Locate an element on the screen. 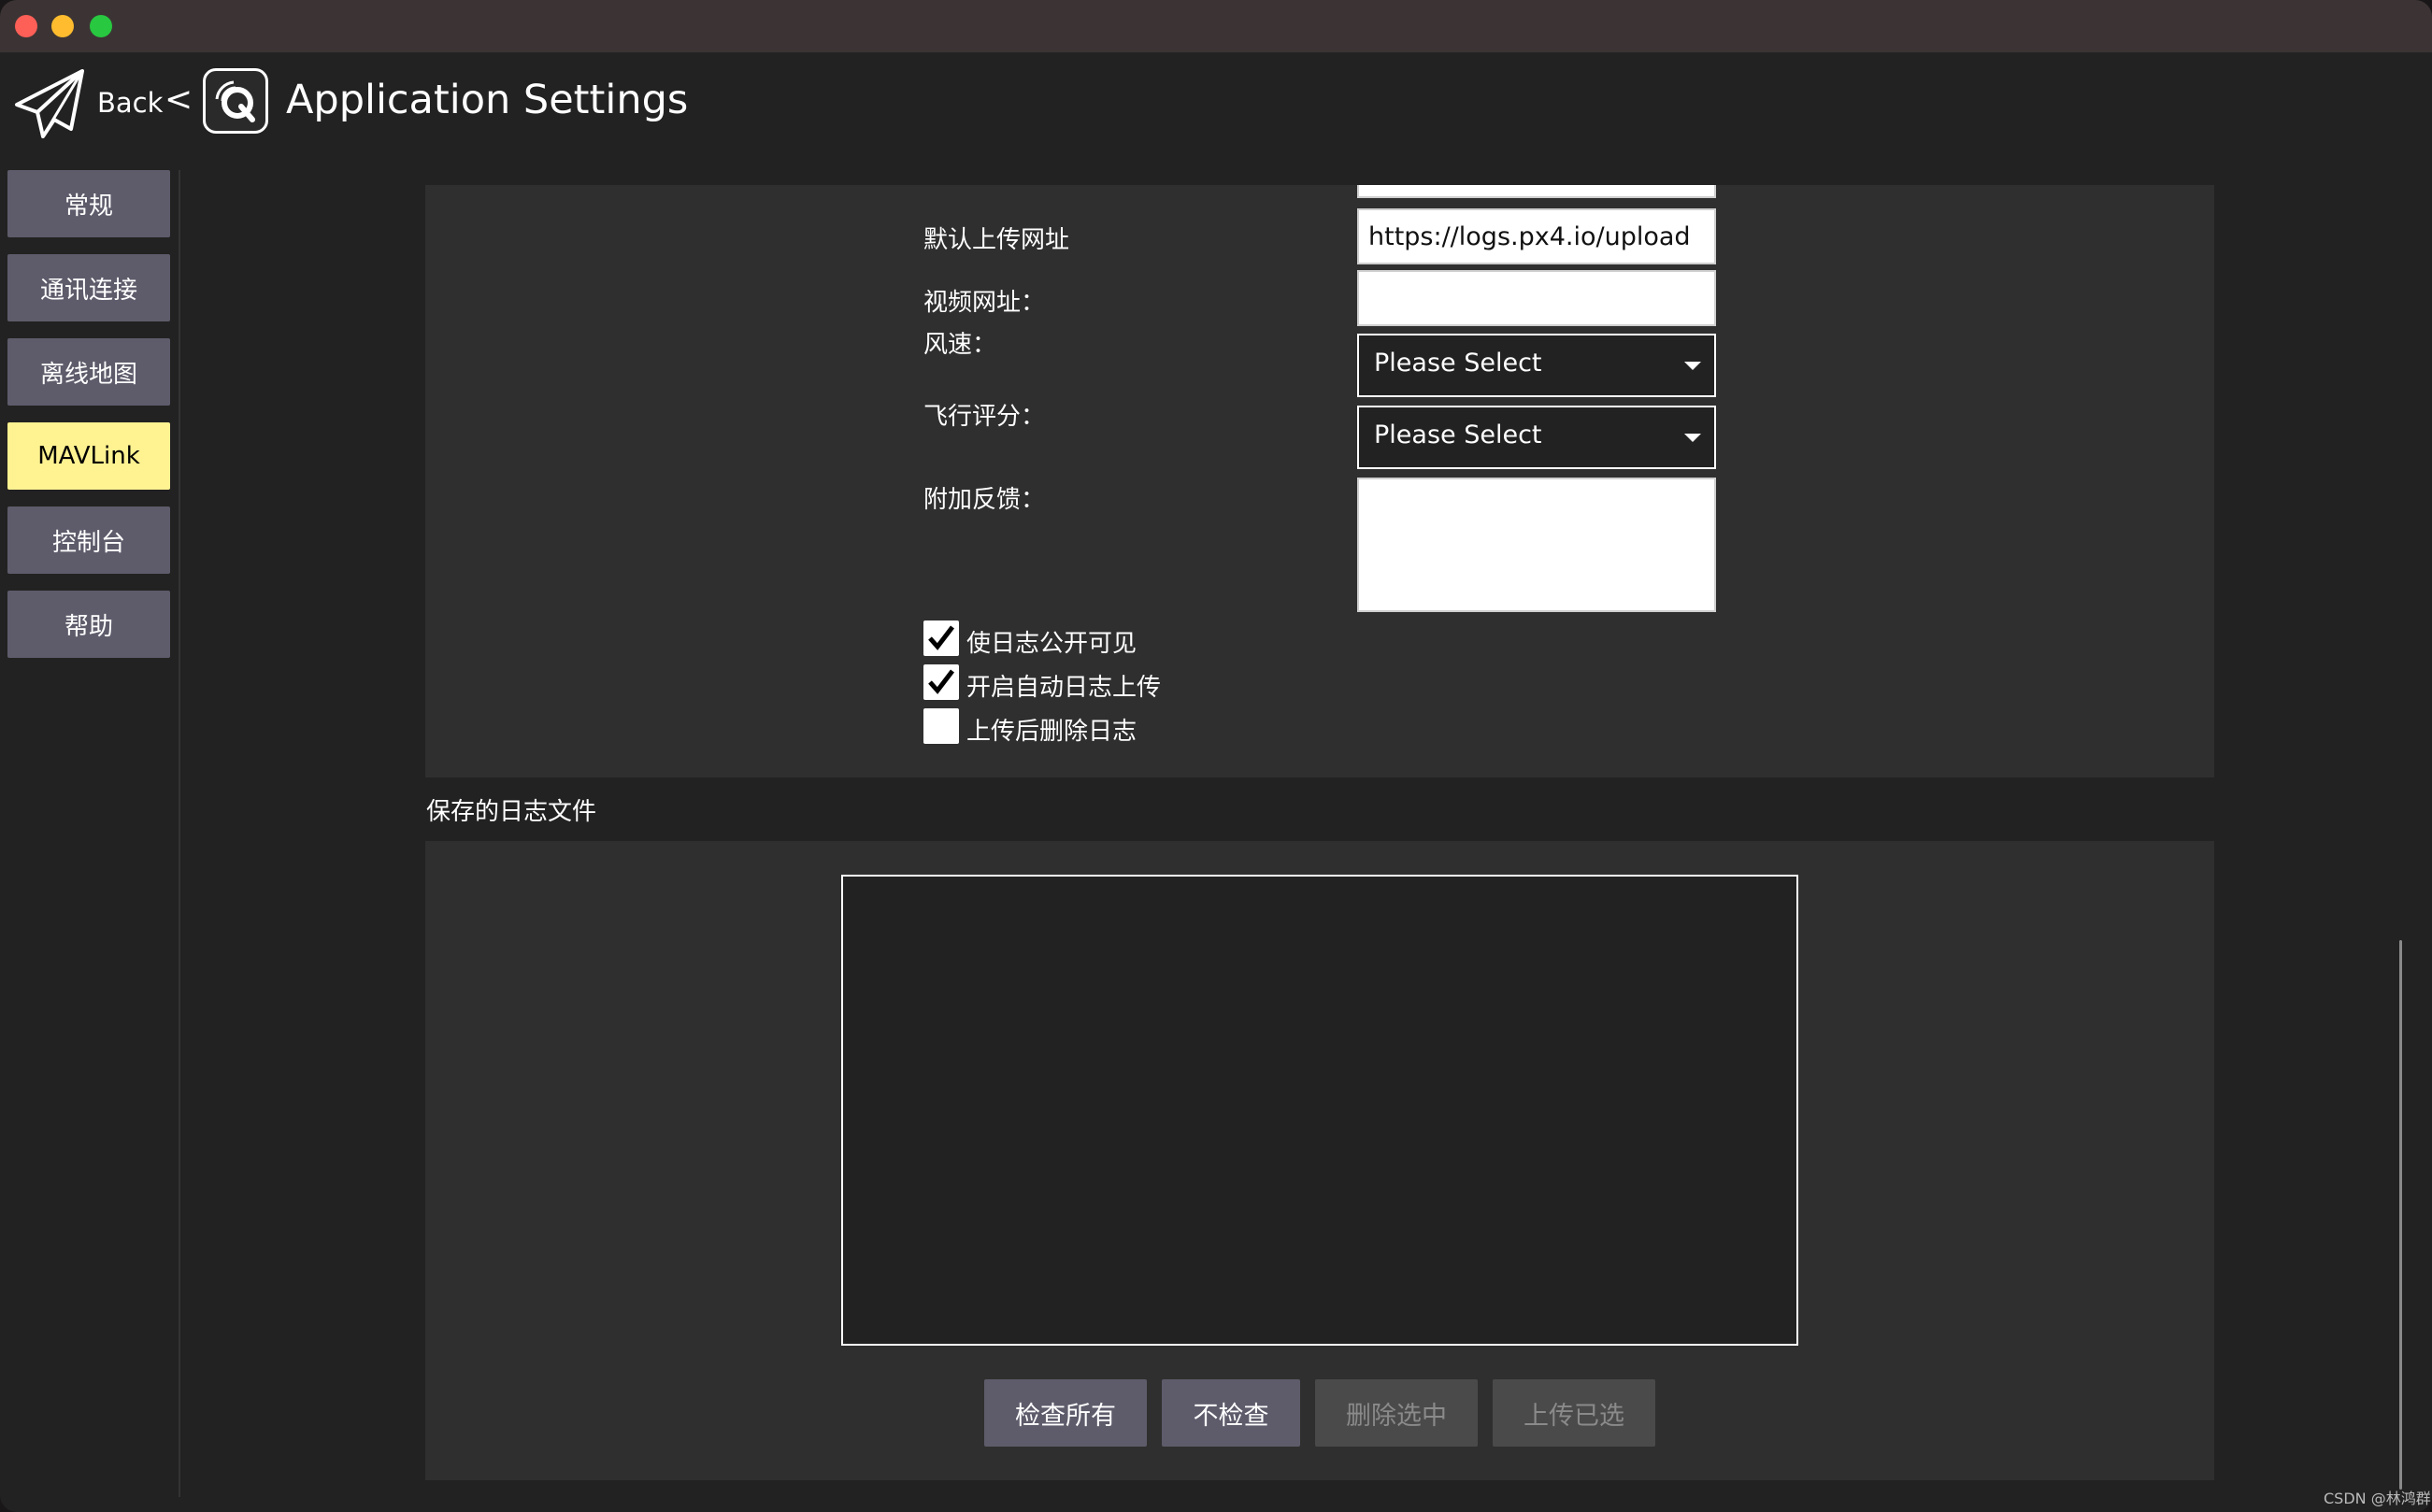 The image size is (2432, 1512). log-file-list is located at coordinates (1319, 1110).